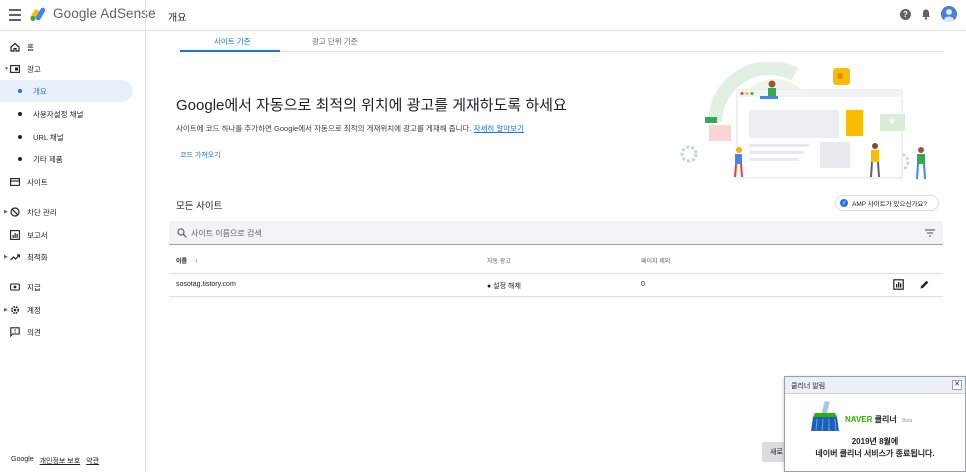 Image resolution: width=966 pixels, height=472 pixels. I want to click on footer-google: Google, so click(22, 459).